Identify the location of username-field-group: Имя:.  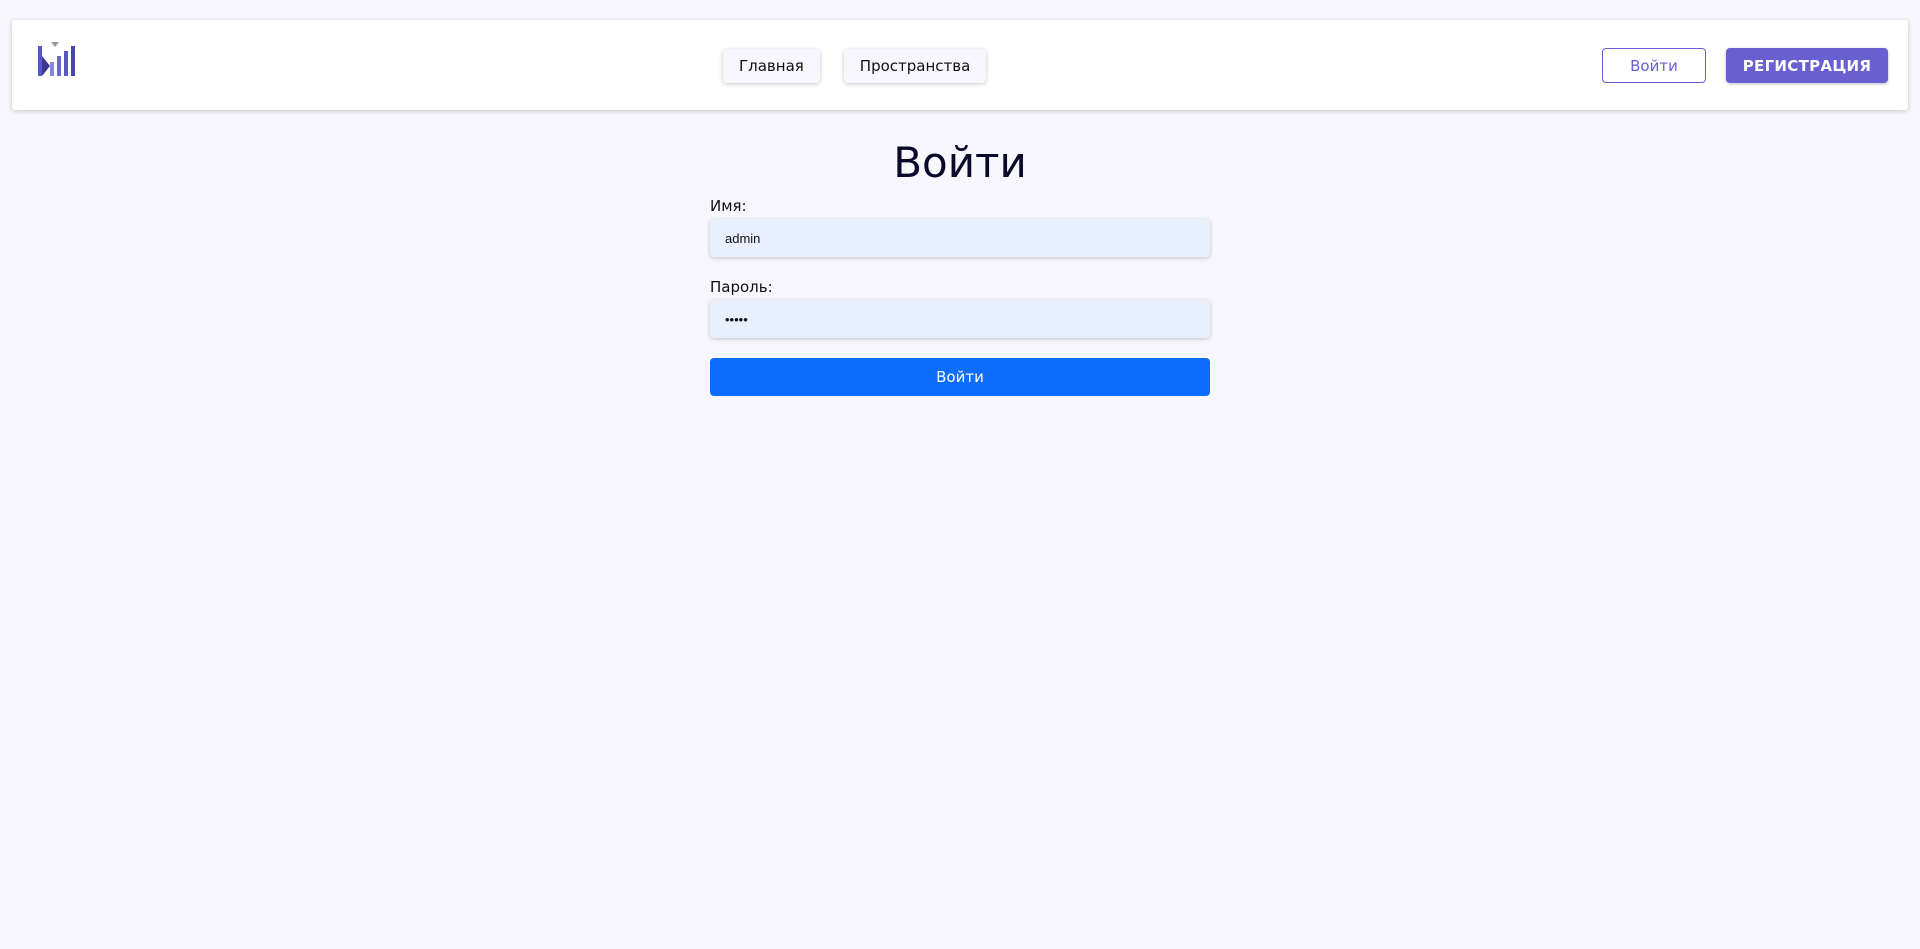
(960, 227).